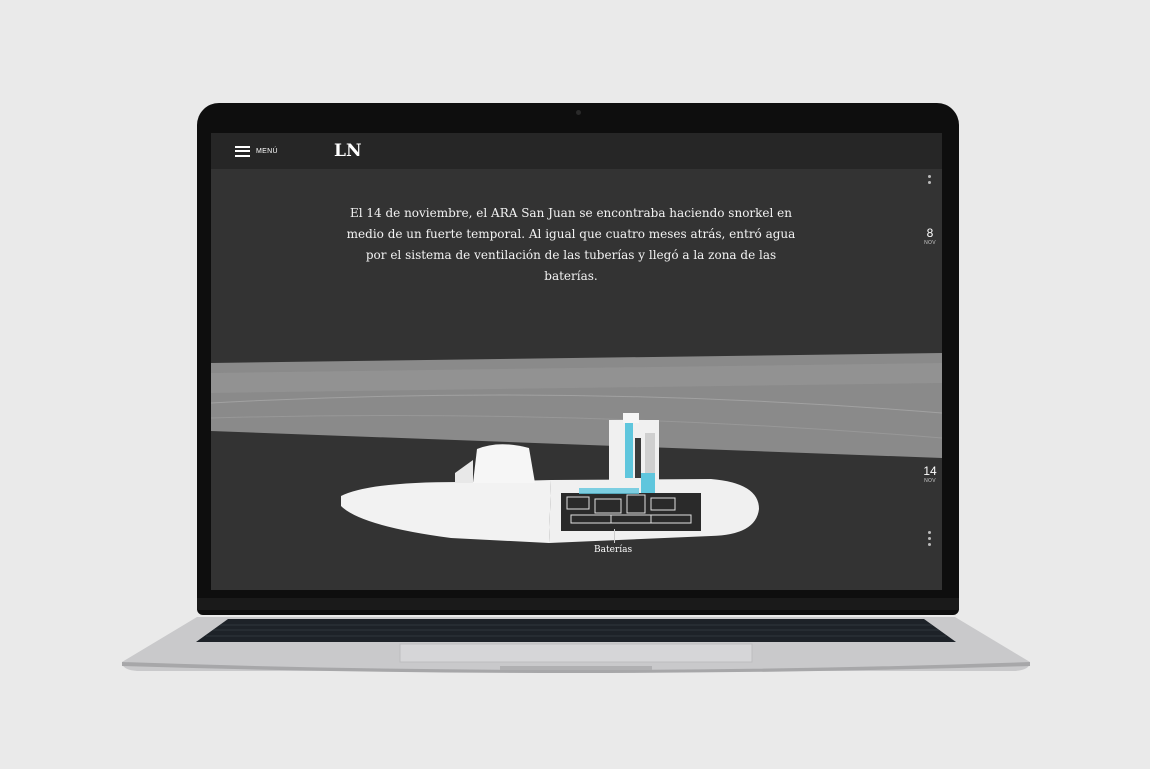 The height and width of the screenshot is (769, 1150). I want to click on timeline-date-8: 8 NOV, so click(930, 236).